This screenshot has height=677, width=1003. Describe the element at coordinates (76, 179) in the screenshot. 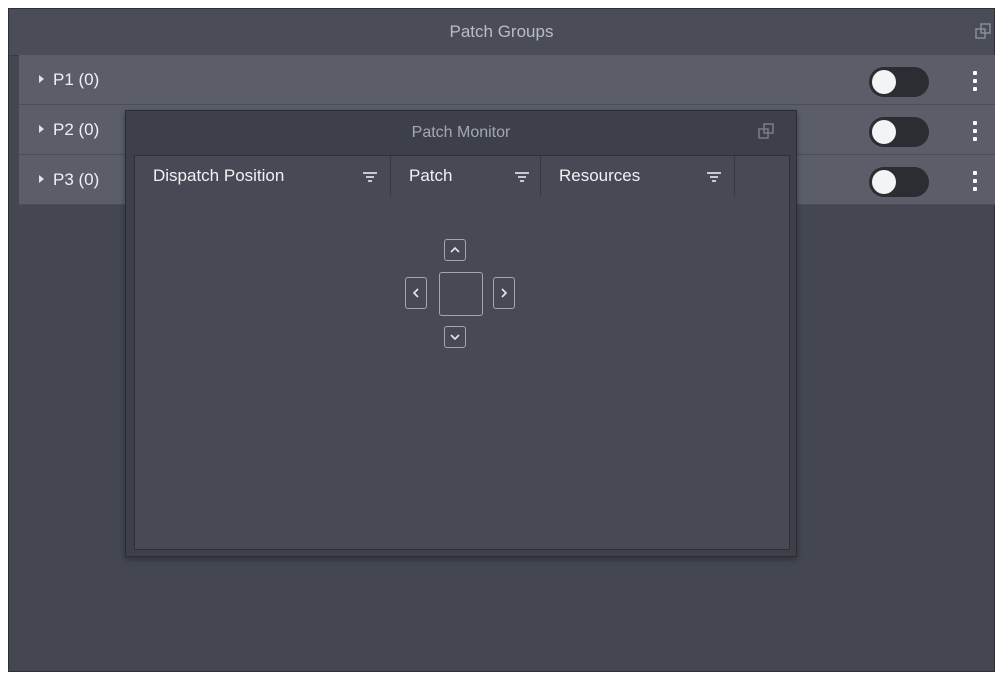

I see `patch-group-label: P3 (0)` at that location.